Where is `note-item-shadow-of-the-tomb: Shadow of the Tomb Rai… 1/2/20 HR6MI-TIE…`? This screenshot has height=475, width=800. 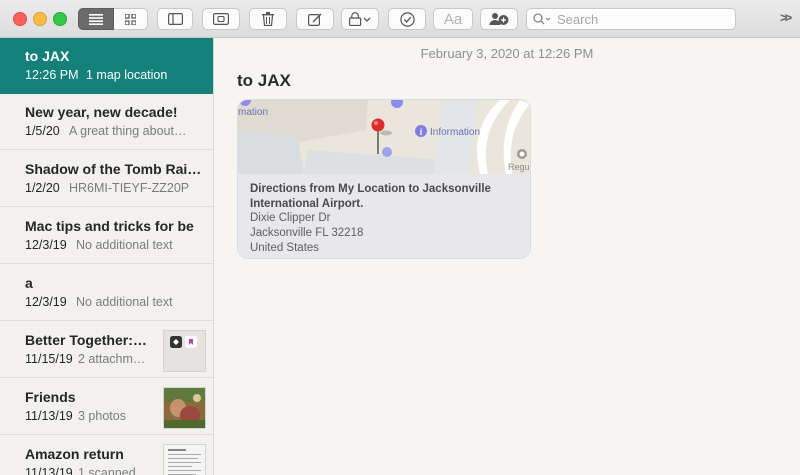 note-item-shadow-of-the-tomb: Shadow of the Tomb Rai… 1/2/20 HR6MI-TIE… is located at coordinates (106, 179).